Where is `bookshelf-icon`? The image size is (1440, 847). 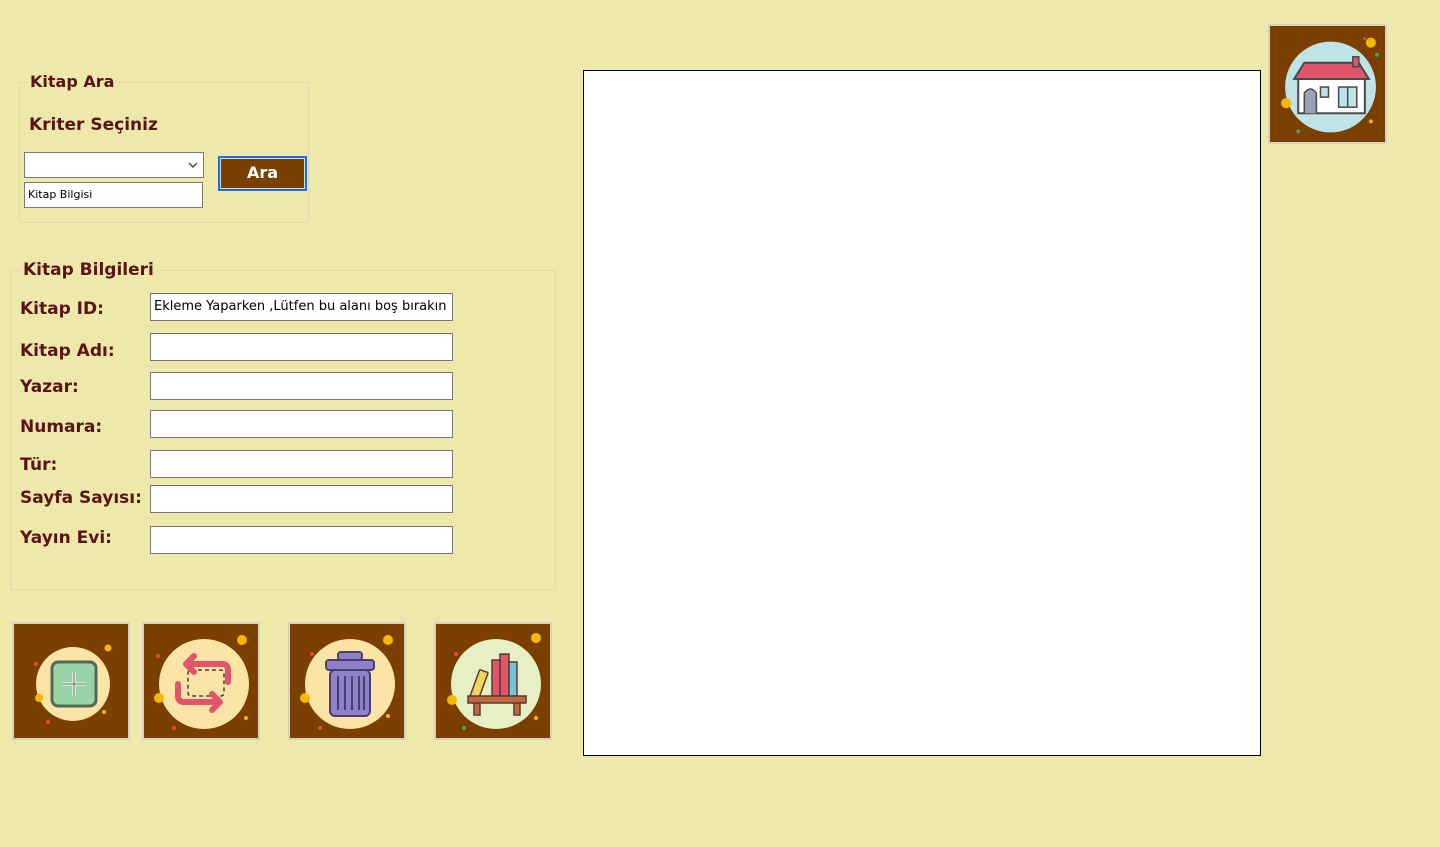
bookshelf-icon is located at coordinates (493, 681).